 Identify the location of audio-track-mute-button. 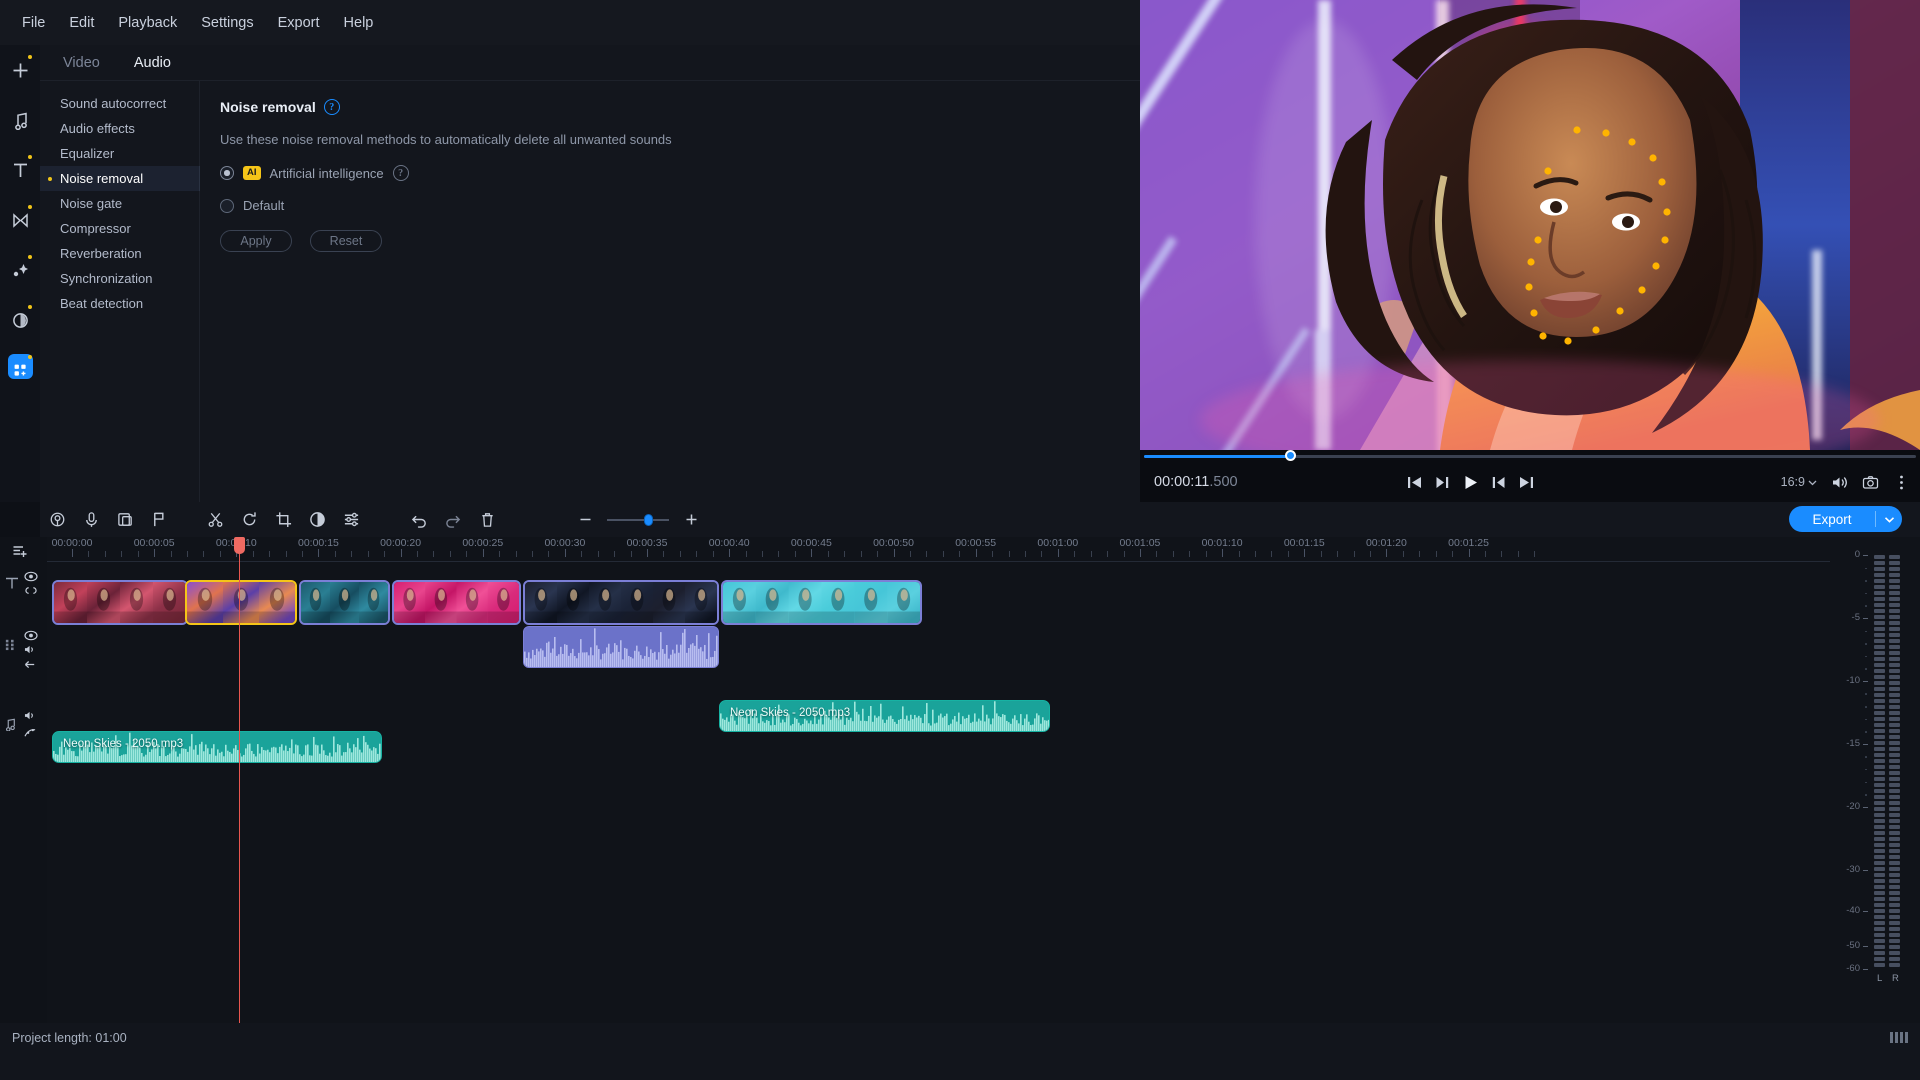
(30, 716).